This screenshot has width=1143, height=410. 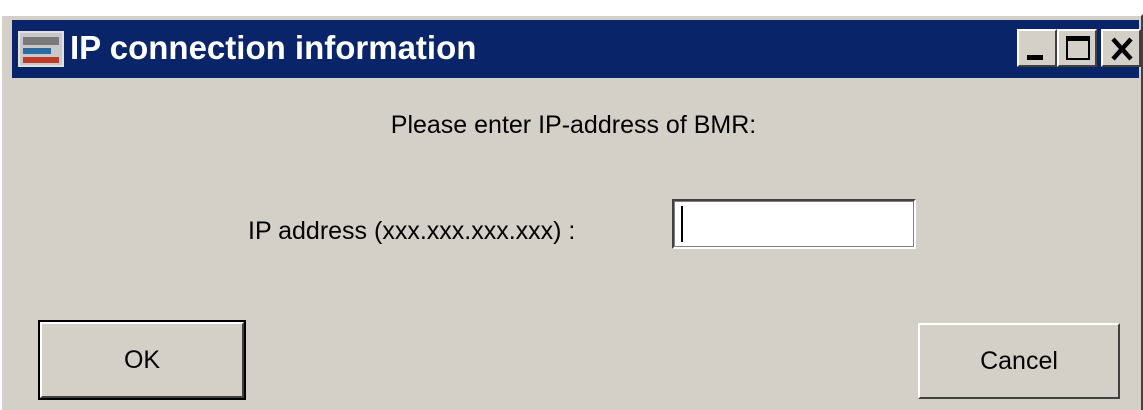 I want to click on minimize-button, so click(x=1037, y=48).